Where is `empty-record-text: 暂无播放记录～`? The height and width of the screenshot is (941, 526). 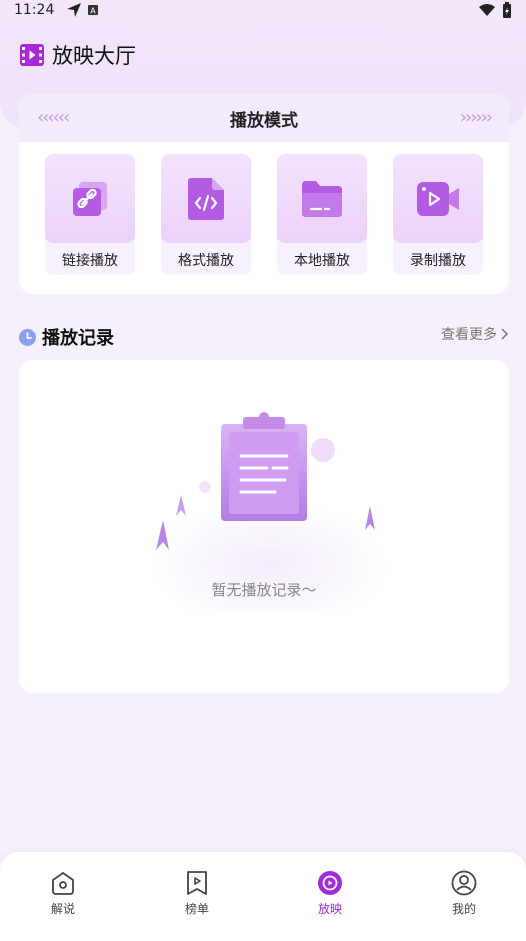
empty-record-text: 暂无播放记录～ is located at coordinates (264, 590).